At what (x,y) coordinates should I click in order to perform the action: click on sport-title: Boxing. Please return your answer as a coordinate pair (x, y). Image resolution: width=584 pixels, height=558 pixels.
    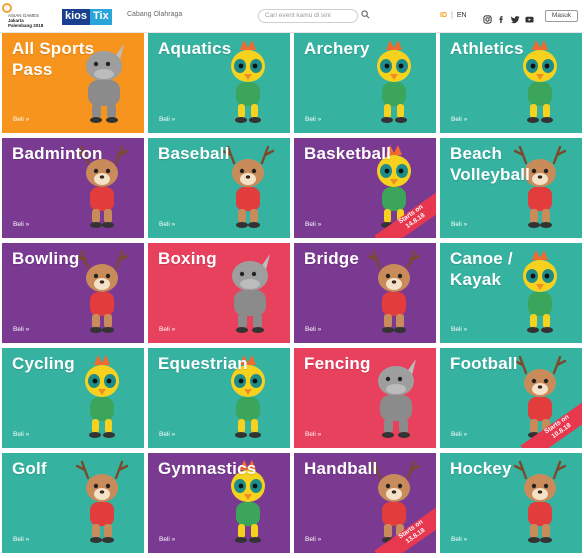
    Looking at the image, I should click on (187, 258).